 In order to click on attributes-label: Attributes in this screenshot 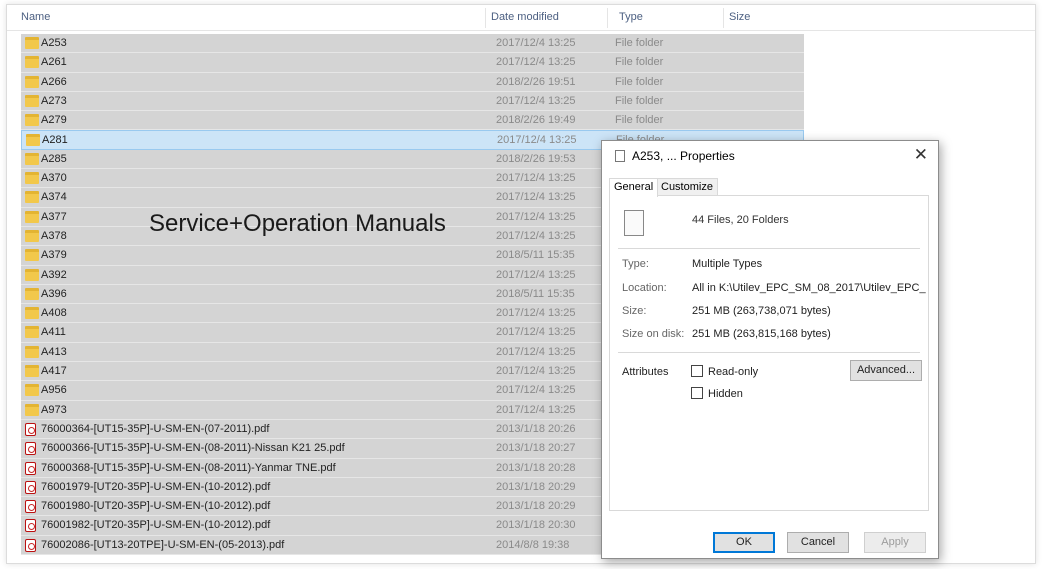, I will do `click(645, 372)`.